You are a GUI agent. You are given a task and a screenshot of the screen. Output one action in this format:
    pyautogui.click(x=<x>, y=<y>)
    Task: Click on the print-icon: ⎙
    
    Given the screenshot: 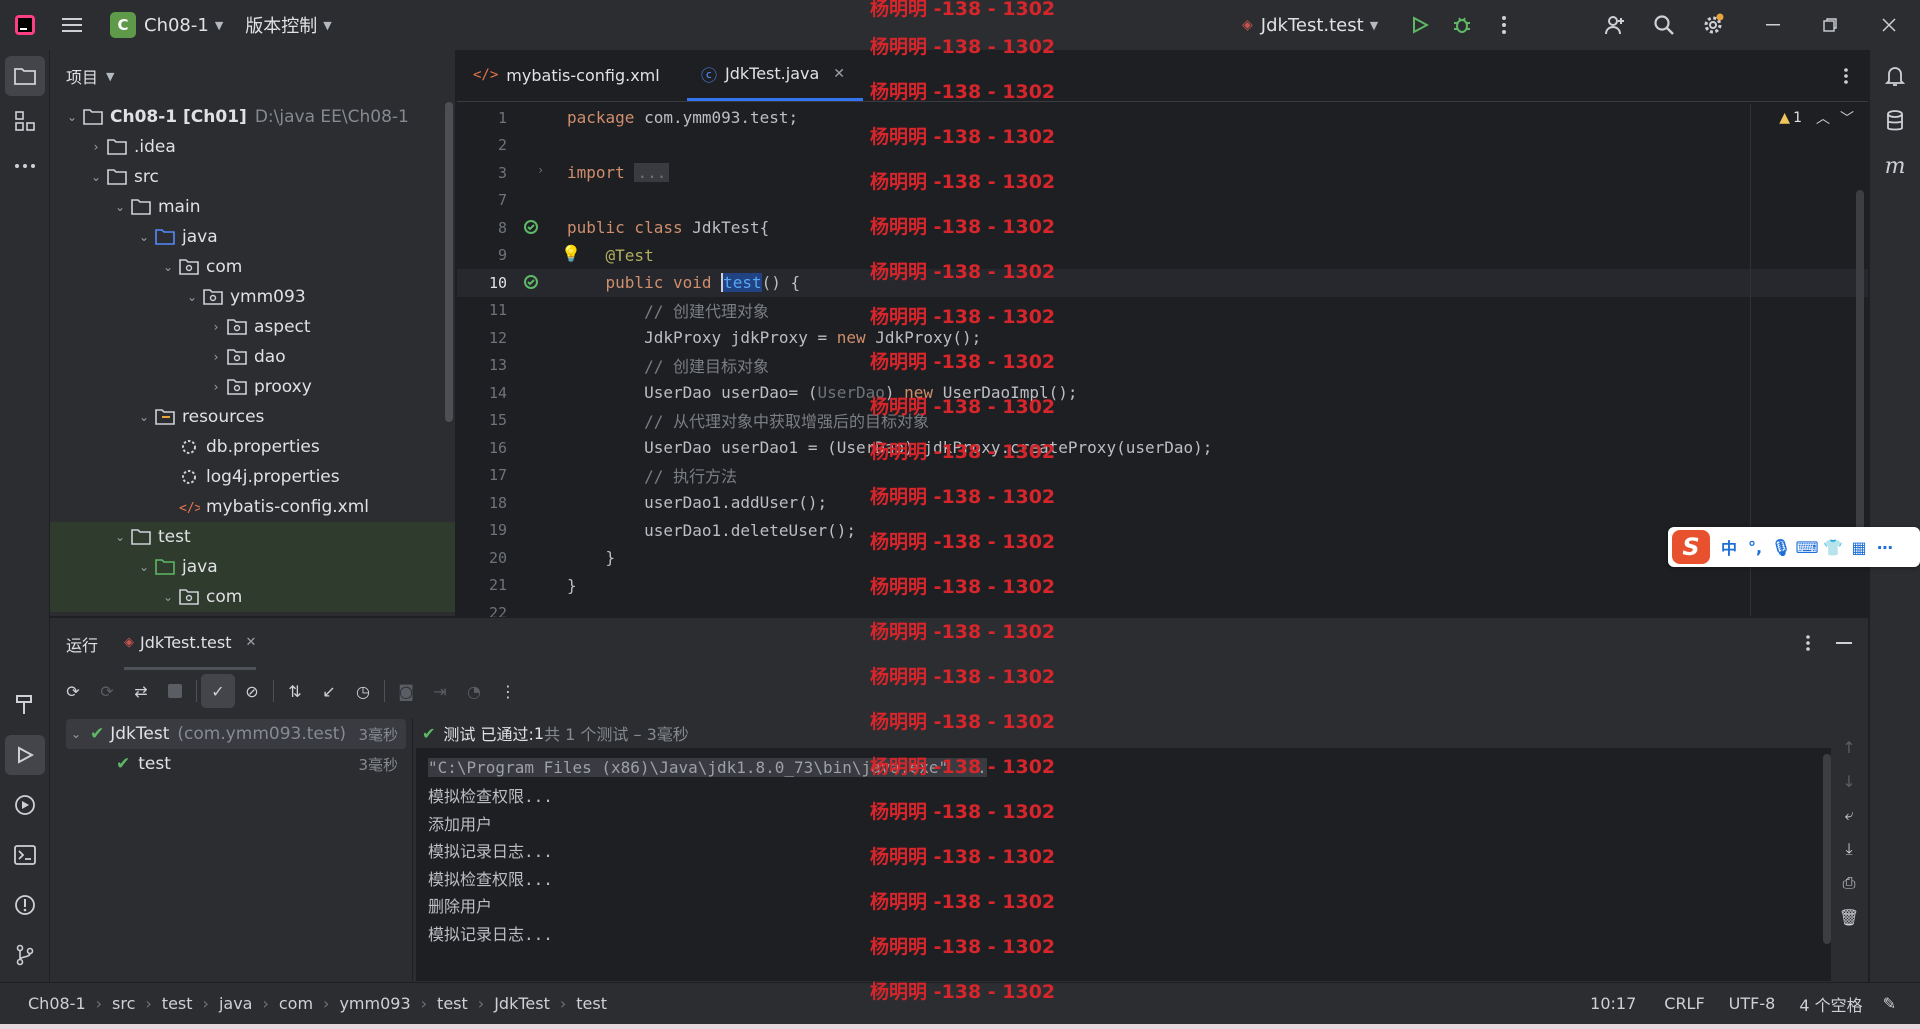 What is the action you would take?
    pyautogui.click(x=1849, y=883)
    